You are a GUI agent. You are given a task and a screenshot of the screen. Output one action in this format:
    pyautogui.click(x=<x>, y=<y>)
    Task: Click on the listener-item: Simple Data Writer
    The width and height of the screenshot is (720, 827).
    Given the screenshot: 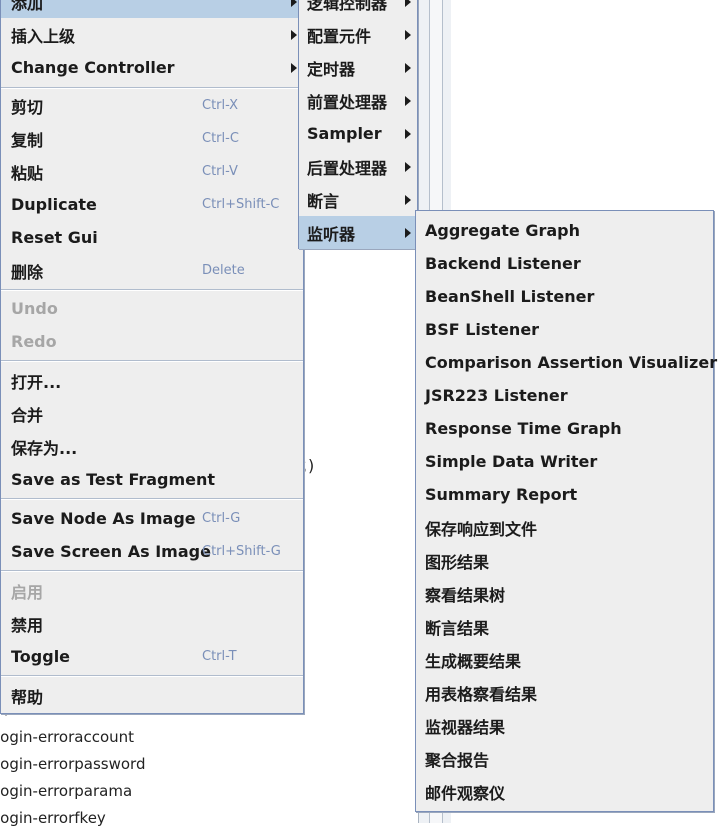 What is the action you would take?
    pyautogui.click(x=564, y=461)
    